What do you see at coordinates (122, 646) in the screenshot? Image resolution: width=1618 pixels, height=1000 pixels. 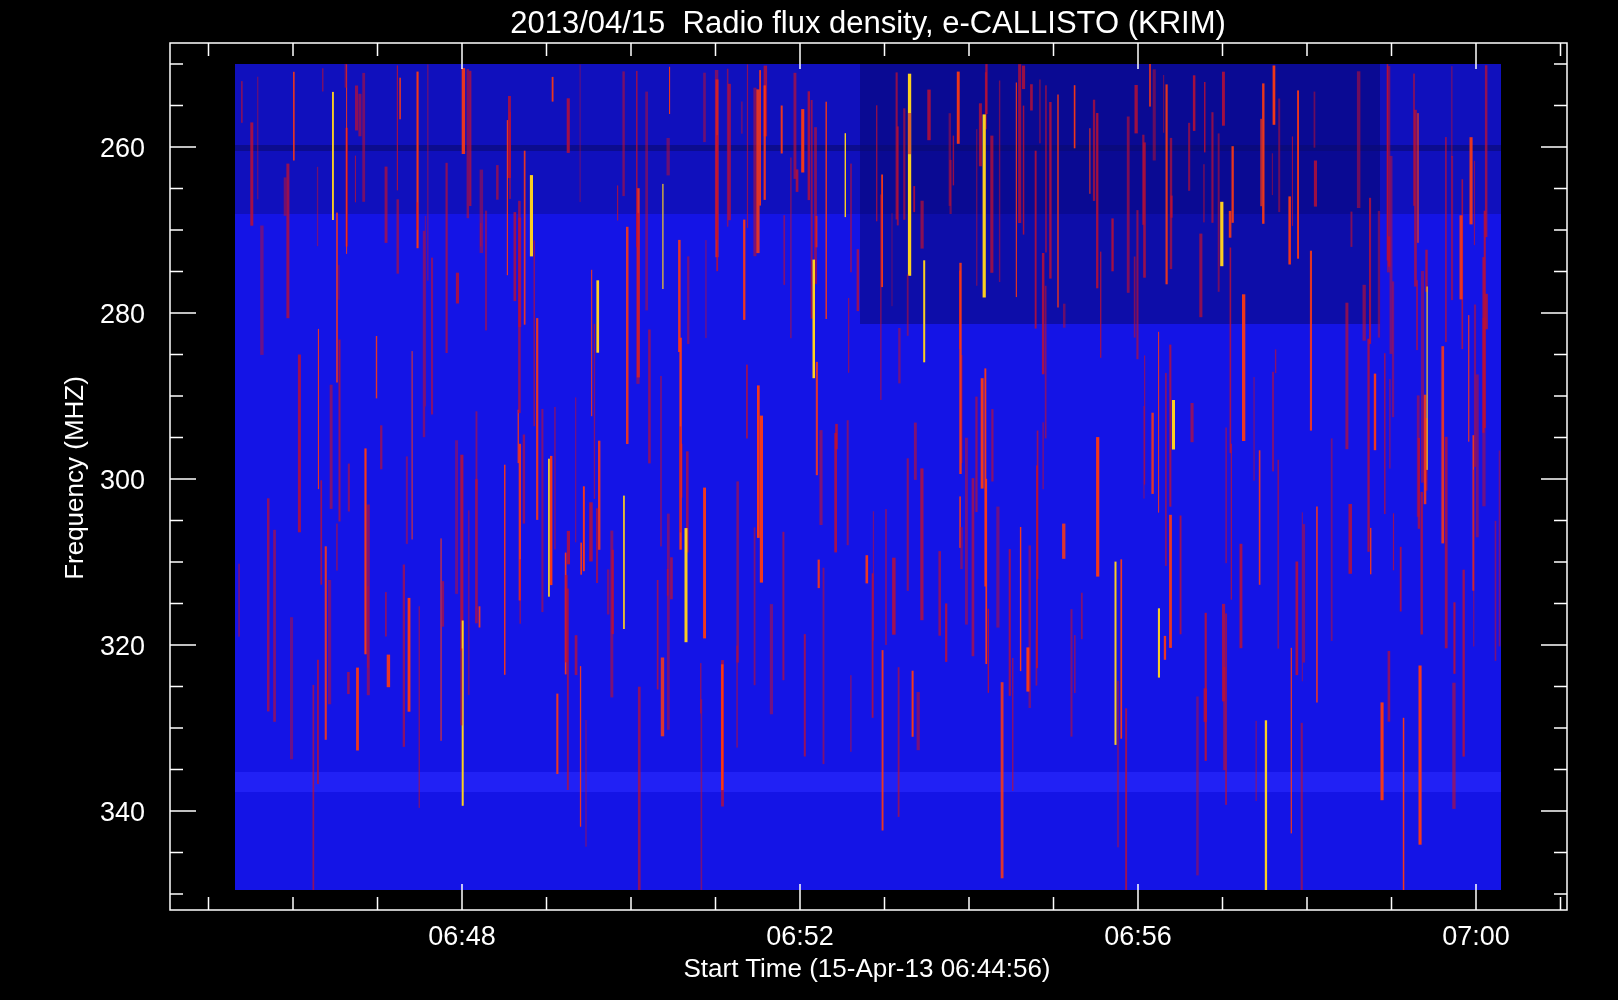 I see `tick-label: 320` at bounding box center [122, 646].